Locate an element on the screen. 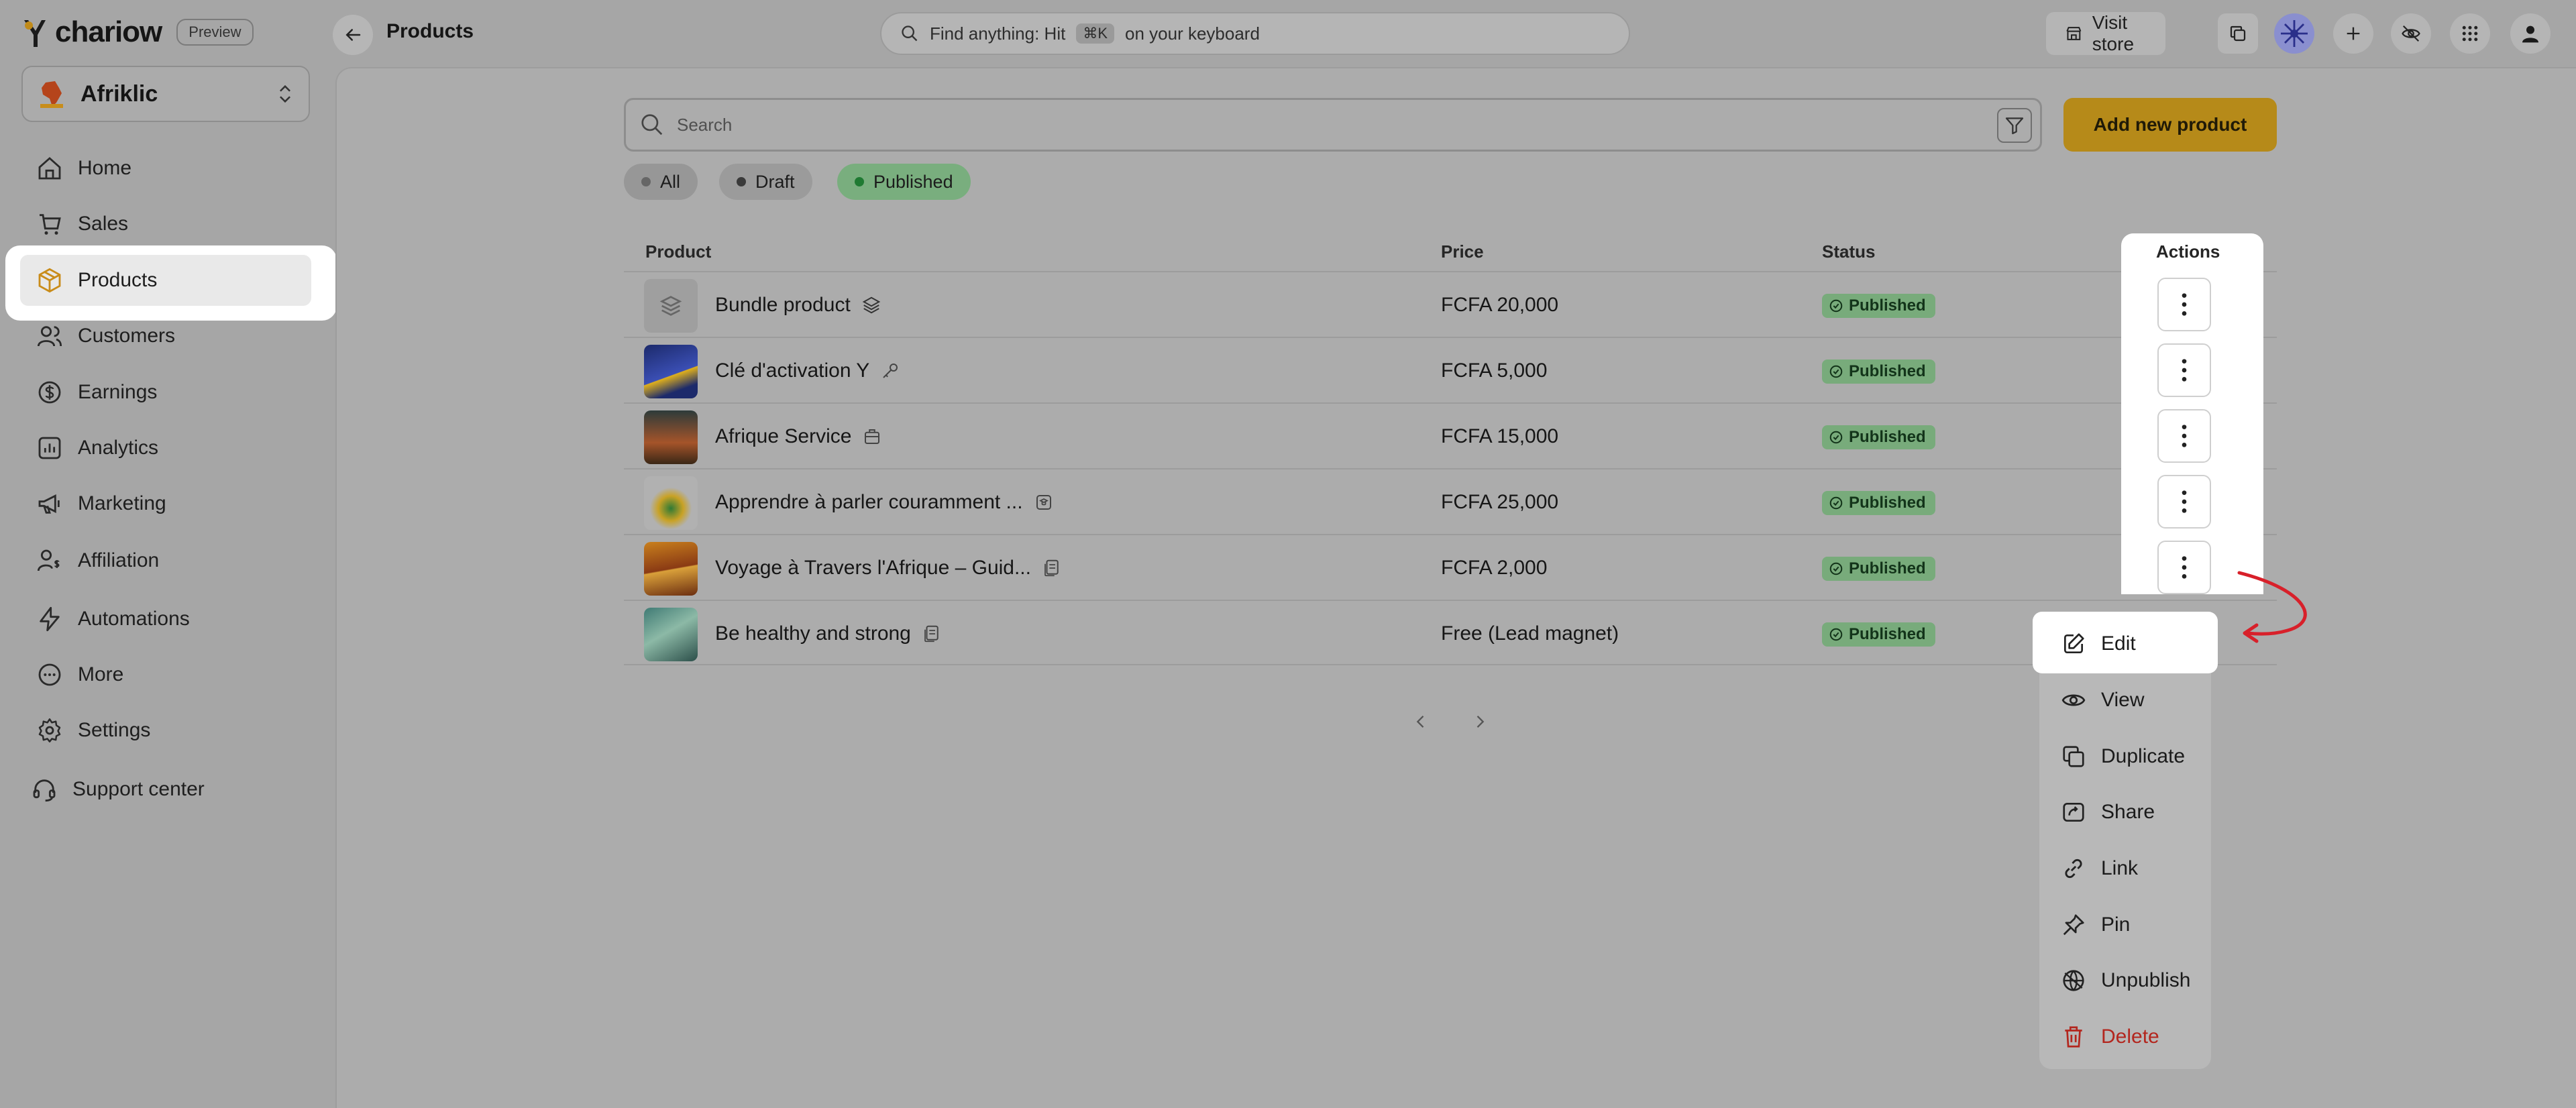 This screenshot has width=2576, height=1108. user-profile-button is located at coordinates (2530, 34).